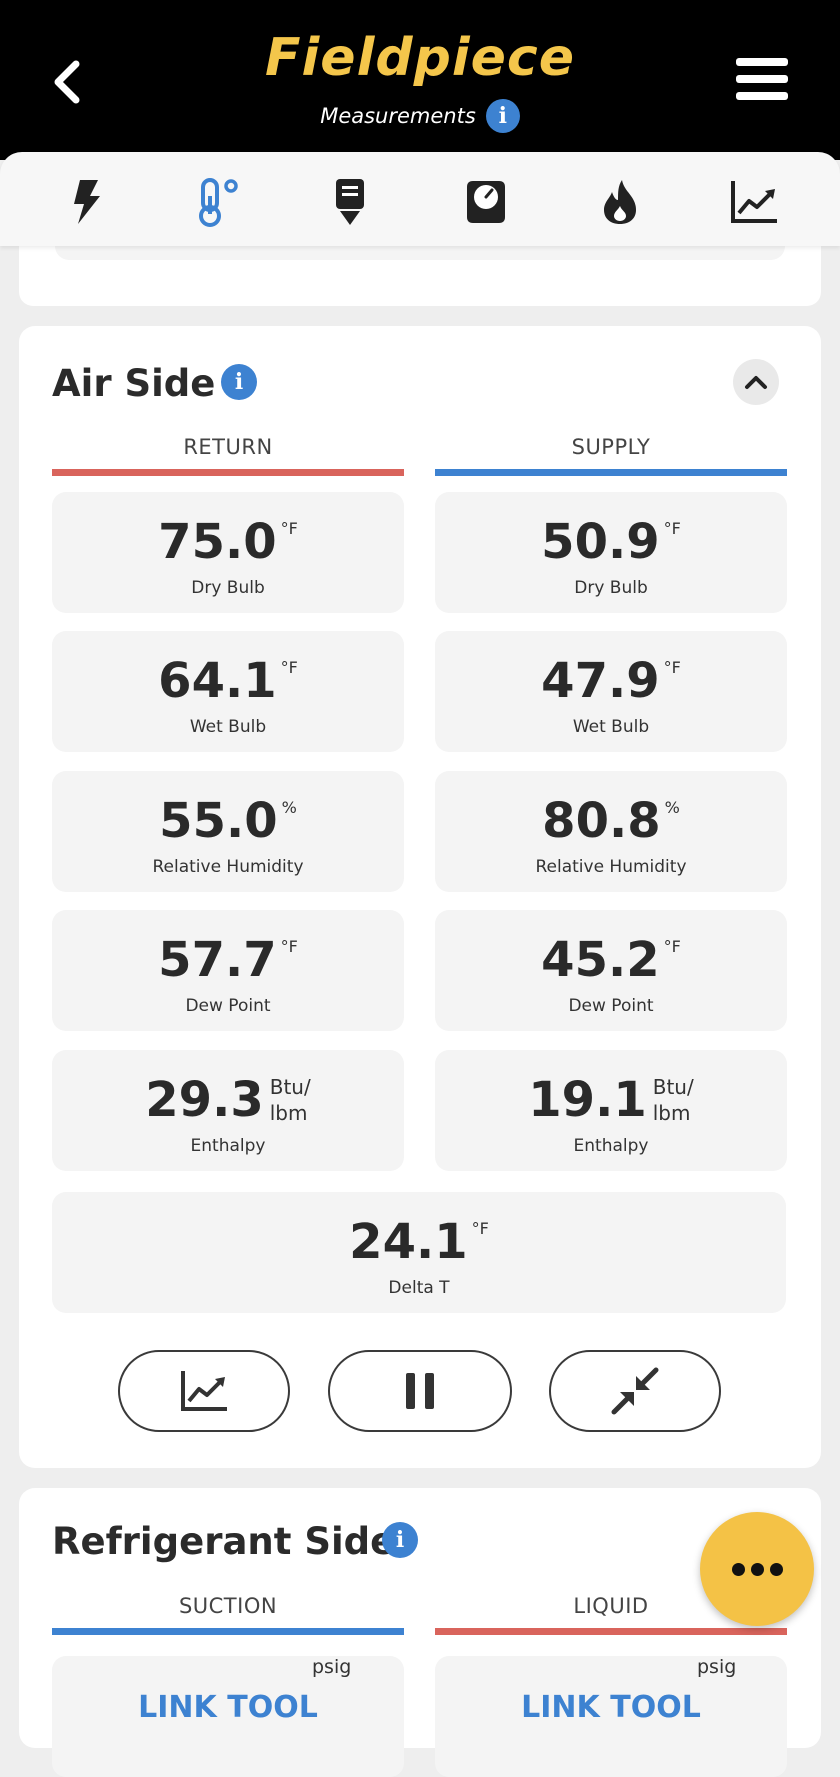  What do you see at coordinates (587, 1100) in the screenshot?
I see `tile-value: 19.1` at bounding box center [587, 1100].